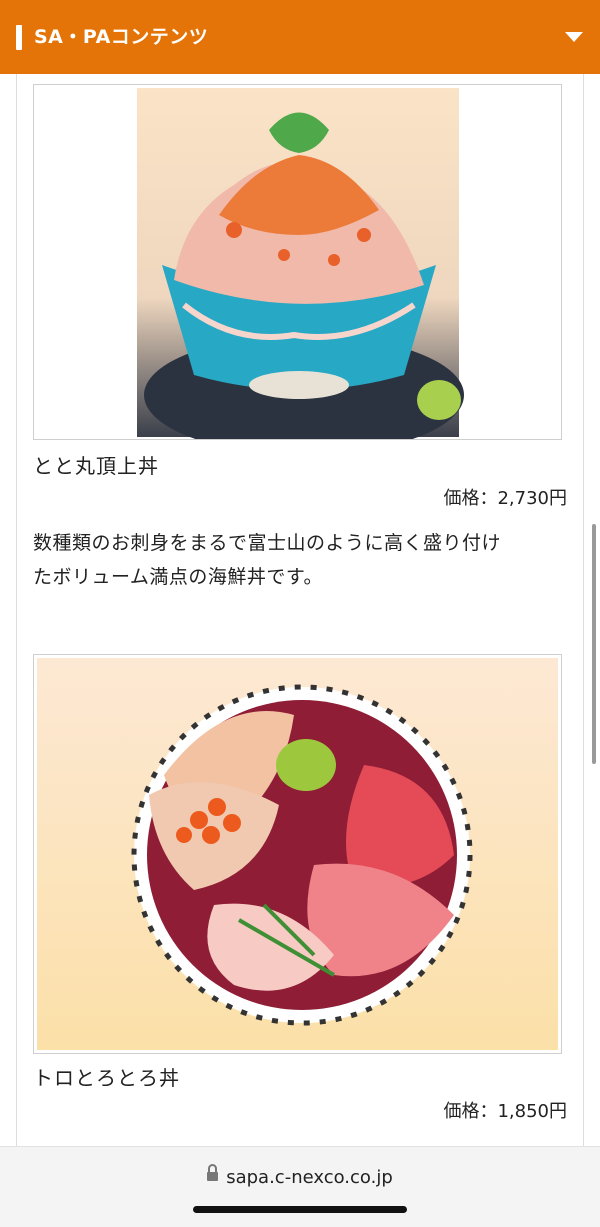 Image resolution: width=600 pixels, height=1227 pixels. Describe the element at coordinates (594, 644) in the screenshot. I see `scrollbar-thumb` at that location.